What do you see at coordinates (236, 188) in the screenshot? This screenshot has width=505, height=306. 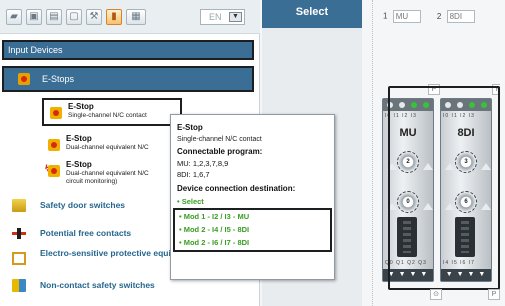 I see `destination-label: Device connection destination:` at bounding box center [236, 188].